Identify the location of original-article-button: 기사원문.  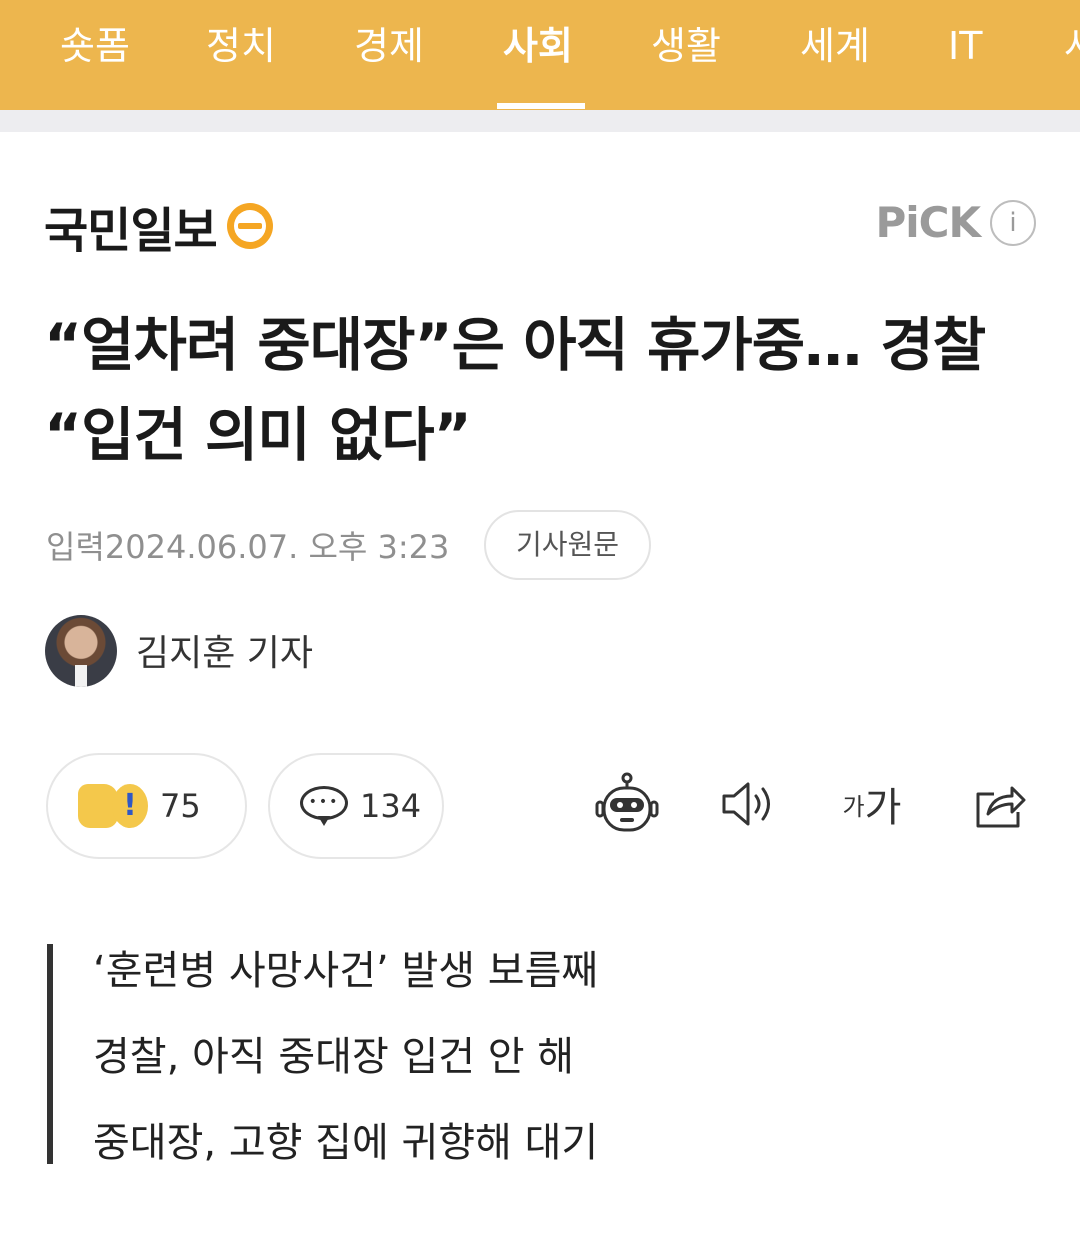
(567, 545).